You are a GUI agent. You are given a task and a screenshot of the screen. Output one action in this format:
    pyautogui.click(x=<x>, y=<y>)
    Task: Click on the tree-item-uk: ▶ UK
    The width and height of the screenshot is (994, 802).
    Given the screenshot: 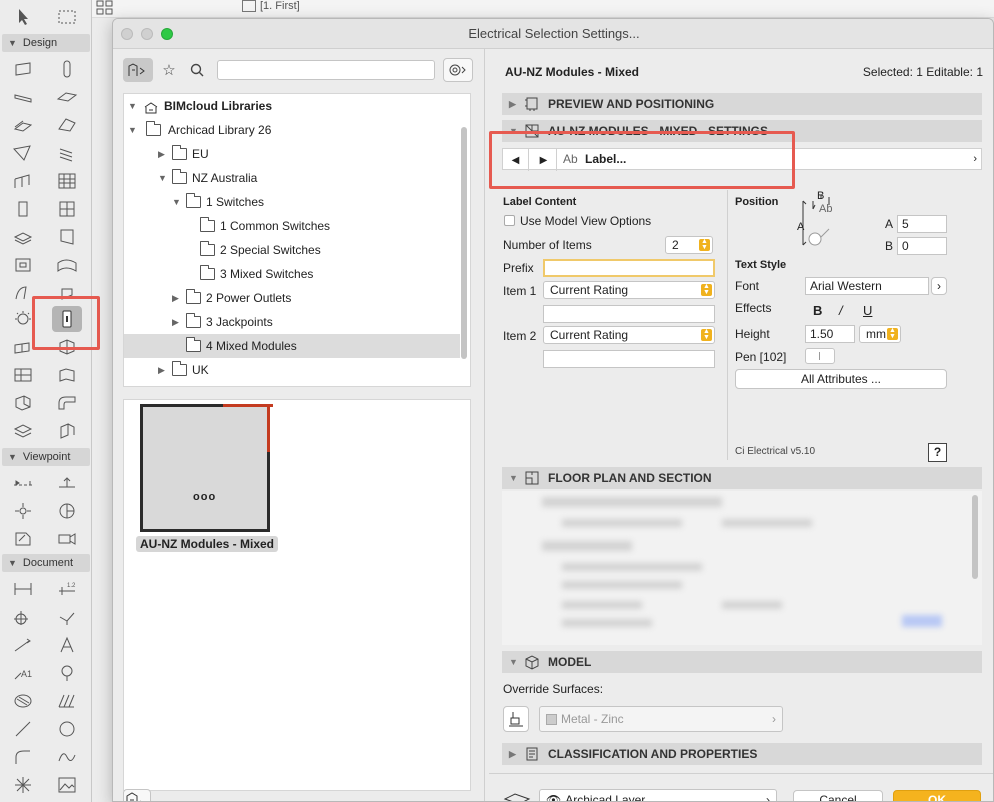 What is the action you would take?
    pyautogui.click(x=292, y=370)
    